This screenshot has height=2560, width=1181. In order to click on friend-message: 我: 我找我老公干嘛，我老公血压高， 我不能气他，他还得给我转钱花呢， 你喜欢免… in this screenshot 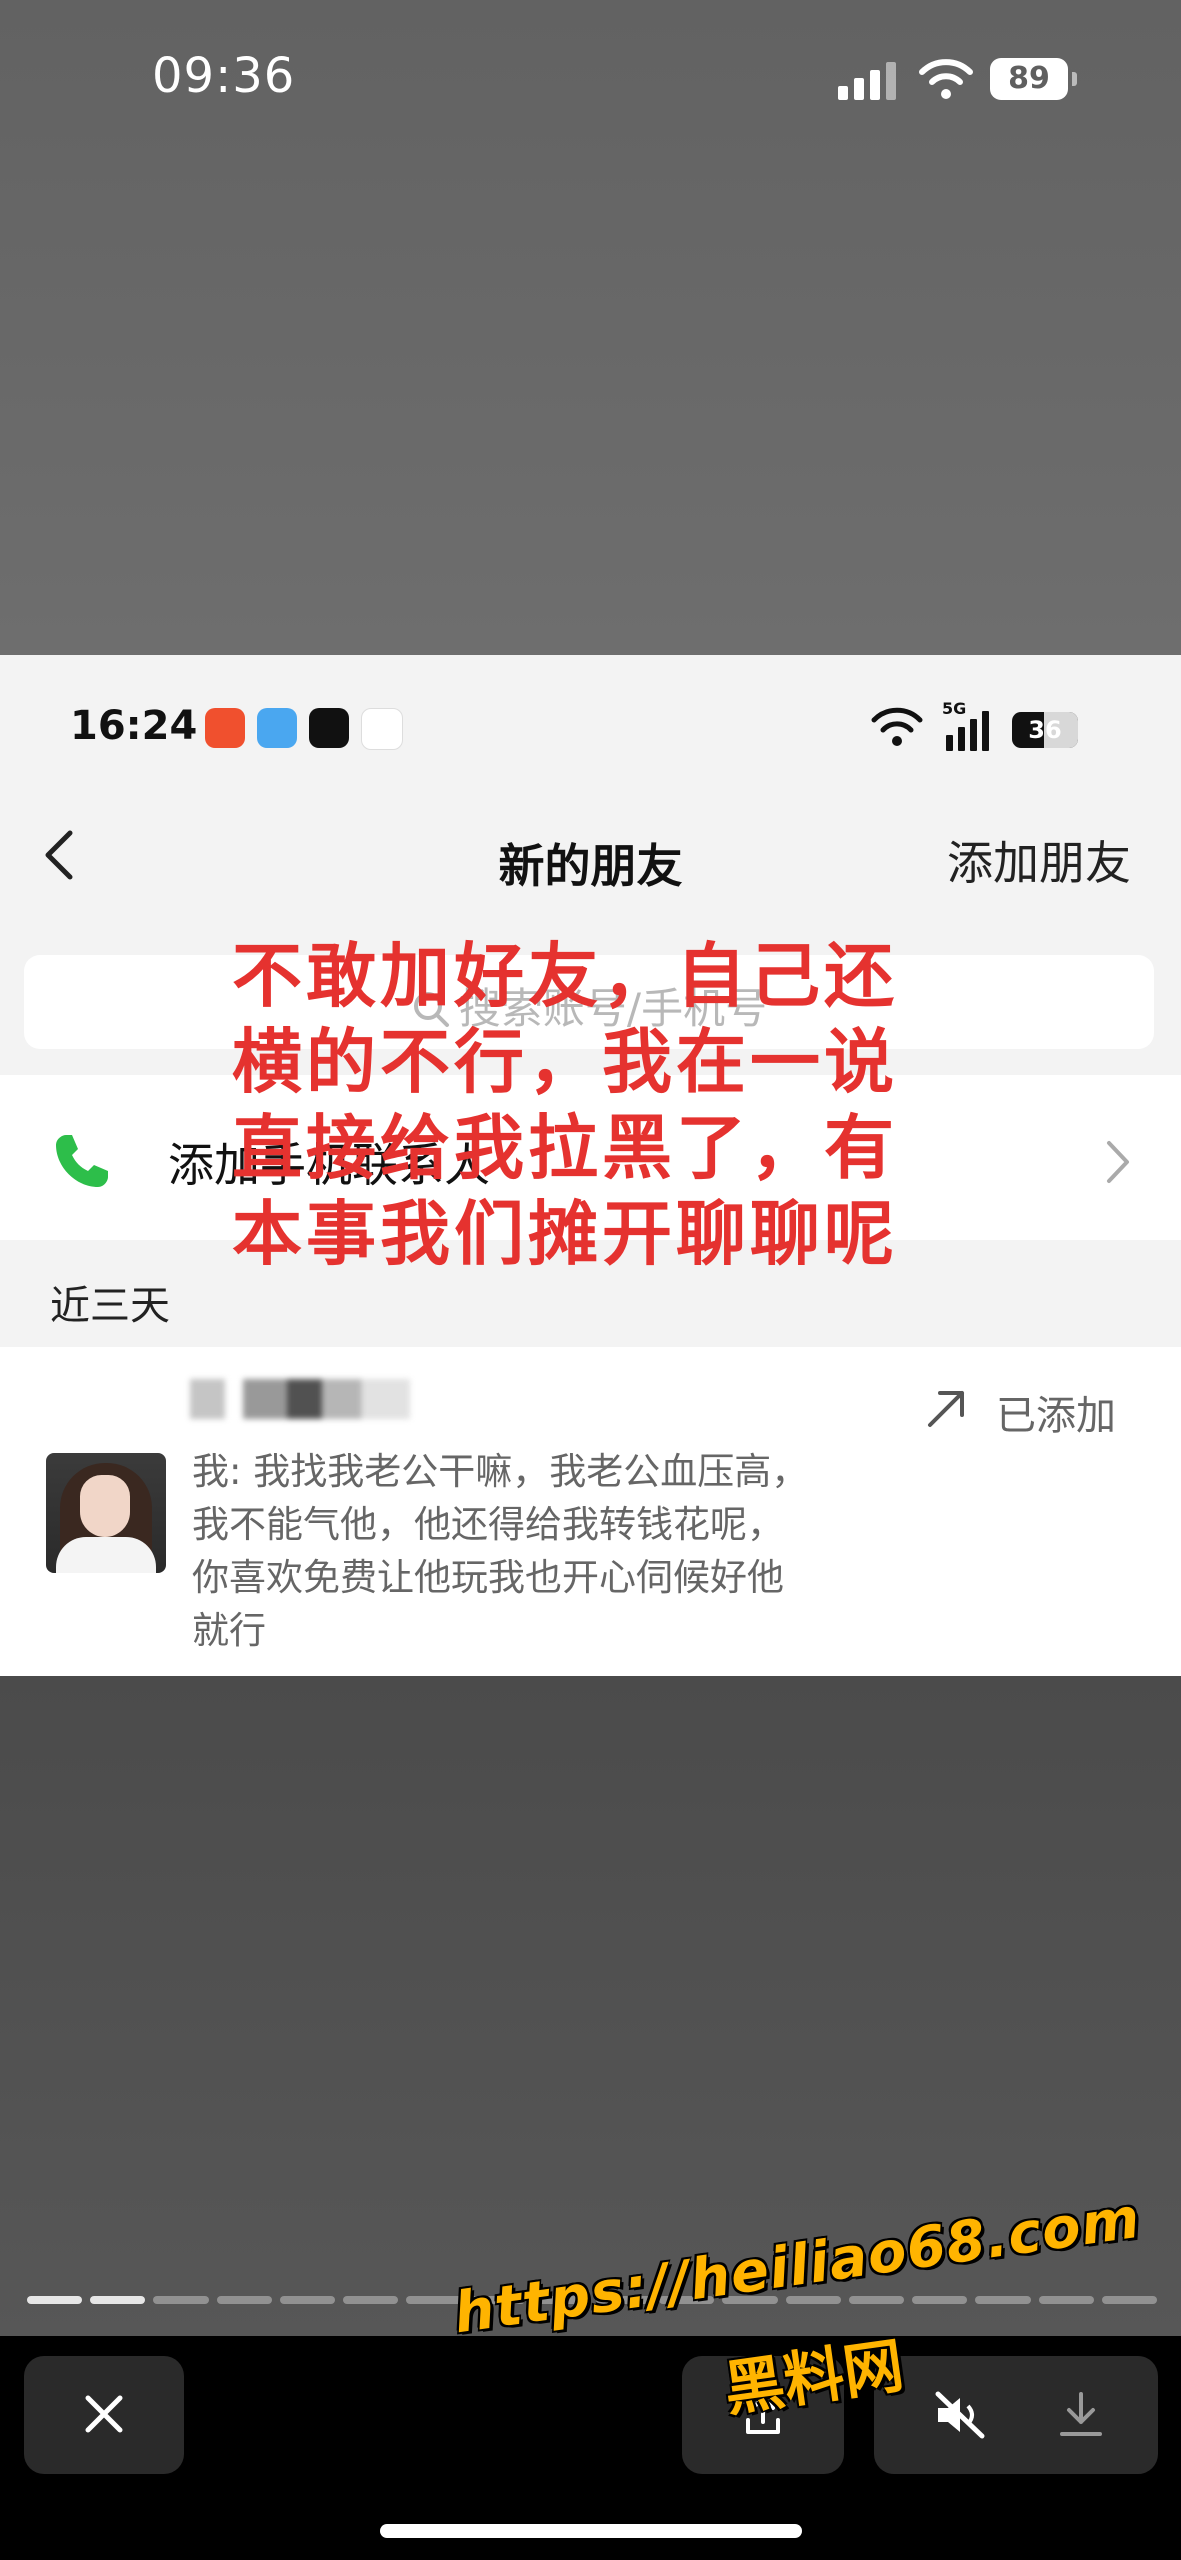, I will do `click(542, 1551)`.